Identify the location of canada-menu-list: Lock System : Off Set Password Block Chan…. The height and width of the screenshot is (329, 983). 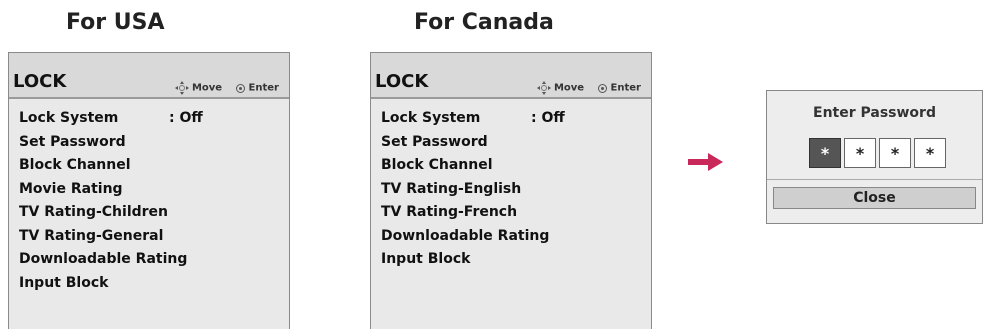
(511, 185).